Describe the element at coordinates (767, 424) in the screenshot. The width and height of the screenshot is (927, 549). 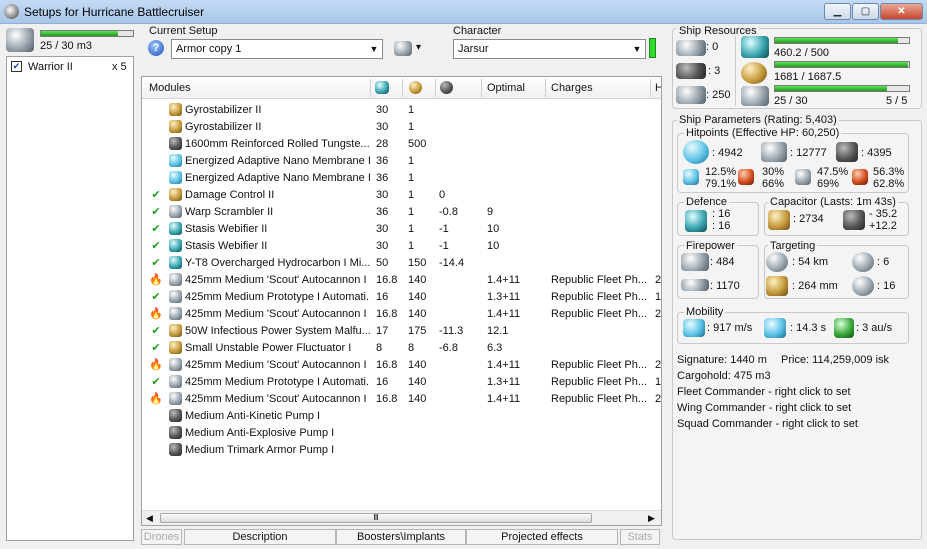
I see `squad-commander: Squad Commander - right click to set` at that location.